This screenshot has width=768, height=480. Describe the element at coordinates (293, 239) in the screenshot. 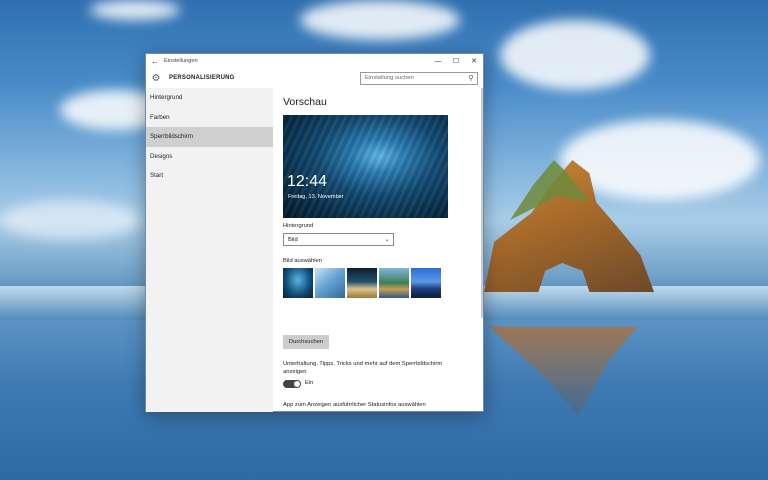

I see `background-dropdown-value: Bild` at that location.